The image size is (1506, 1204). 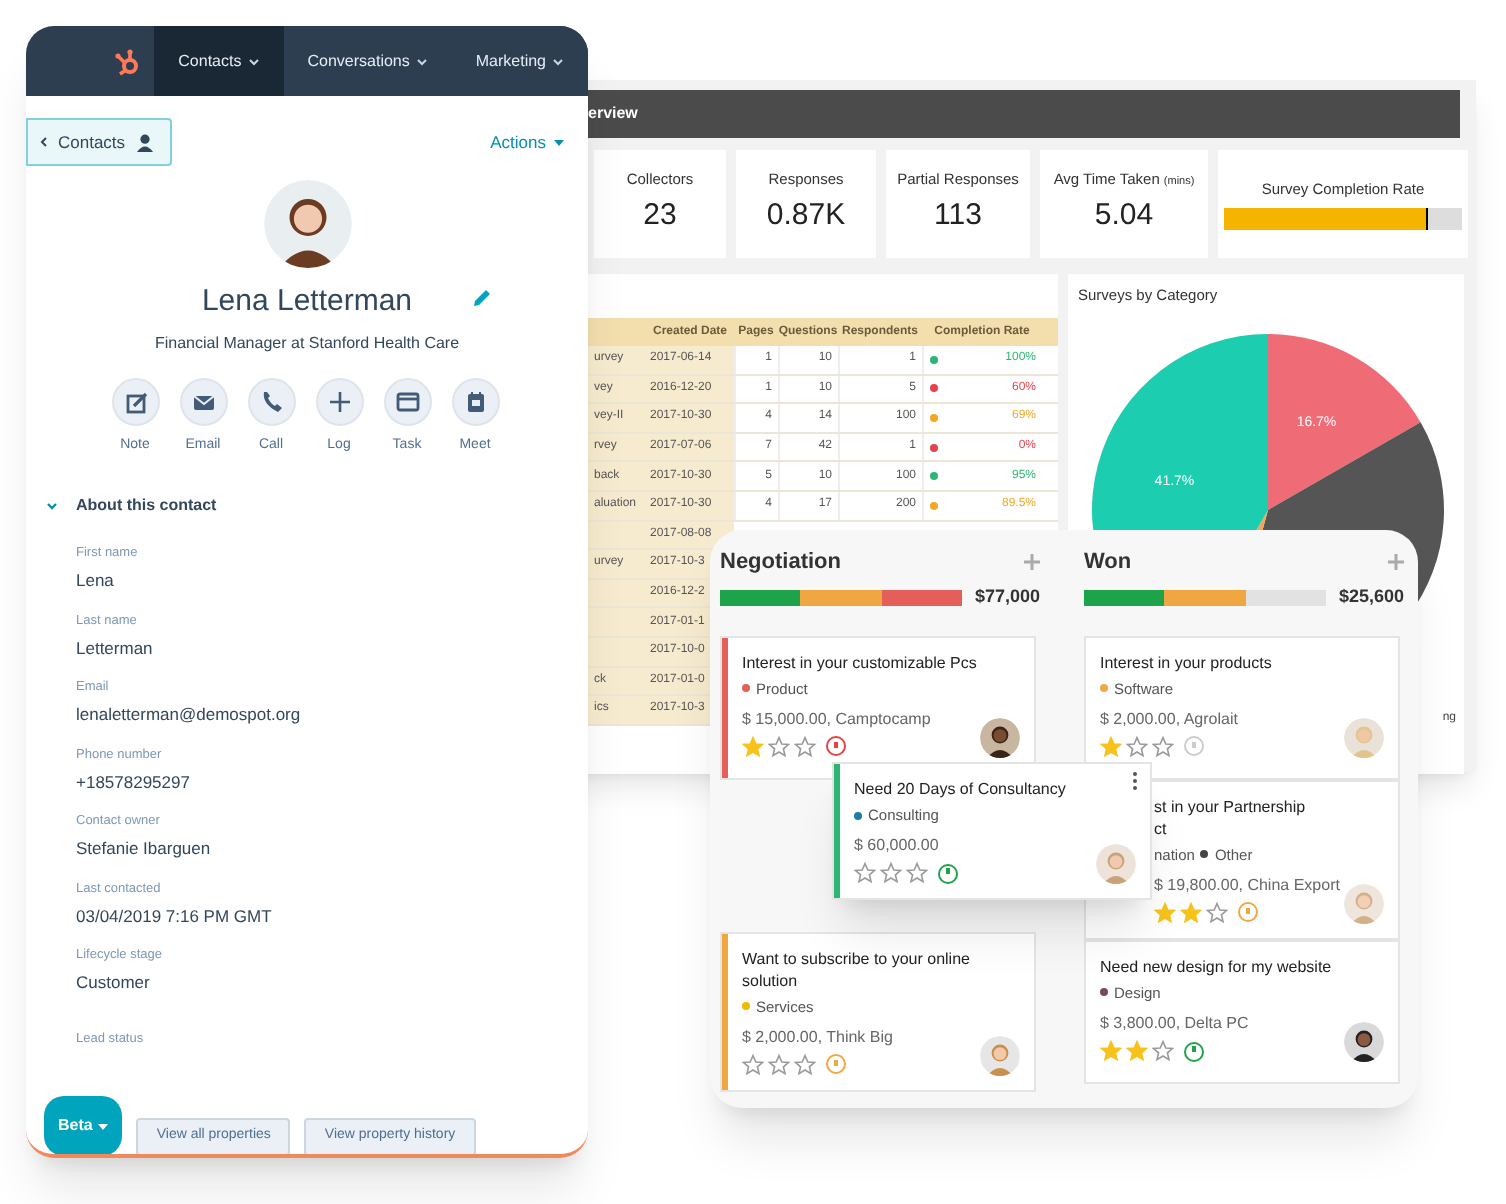 What do you see at coordinates (307, 343) in the screenshot?
I see `contact-title: Financial Manager at Stanford Health Care` at bounding box center [307, 343].